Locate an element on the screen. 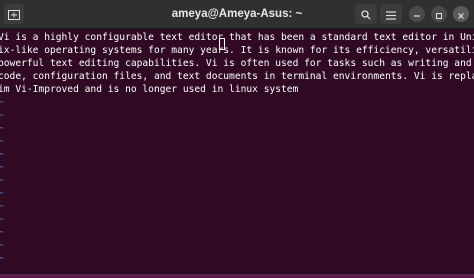  minimize-button is located at coordinates (417, 14).